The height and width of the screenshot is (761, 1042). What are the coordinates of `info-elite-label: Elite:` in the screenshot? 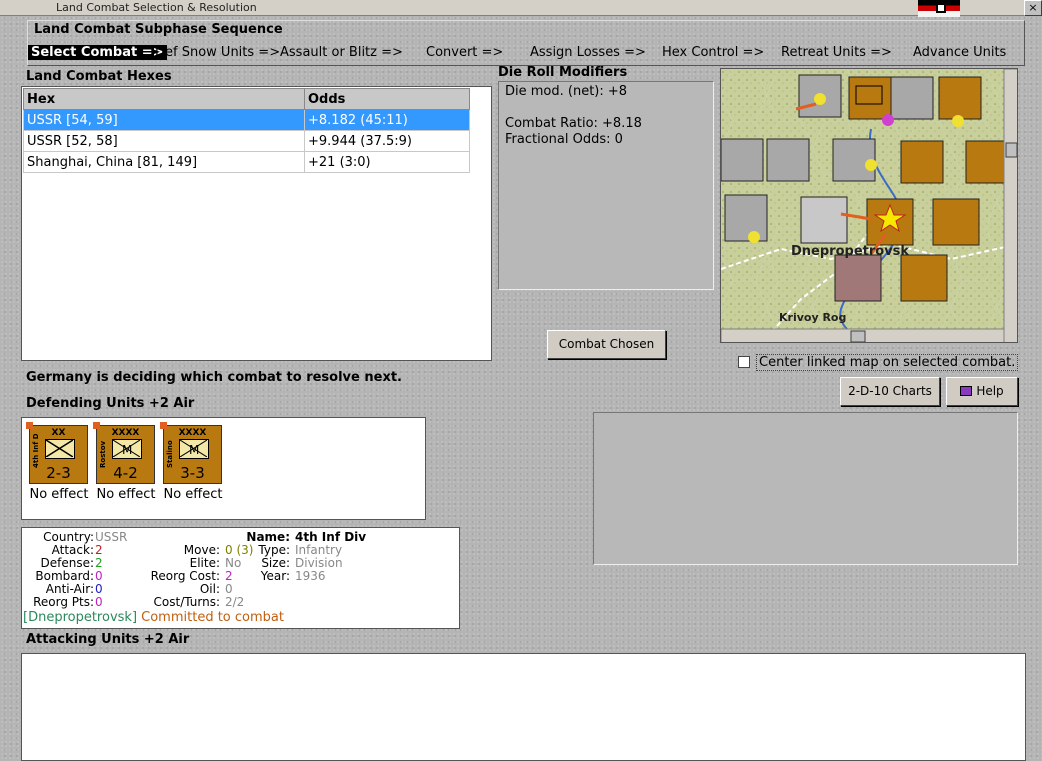 It's located at (204, 563).